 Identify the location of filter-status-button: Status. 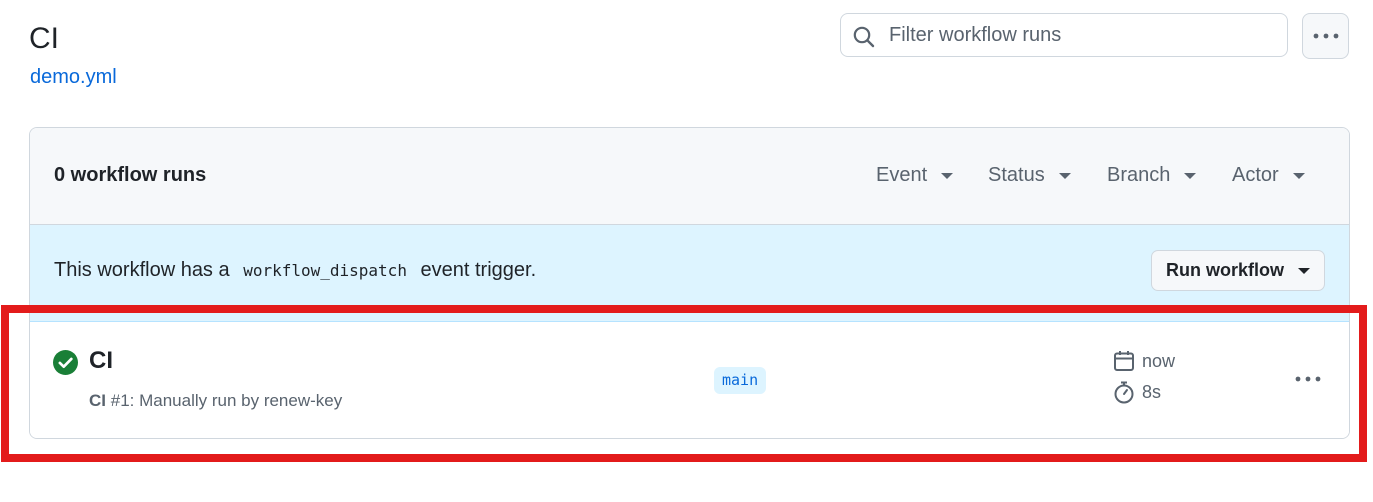
(1029, 175).